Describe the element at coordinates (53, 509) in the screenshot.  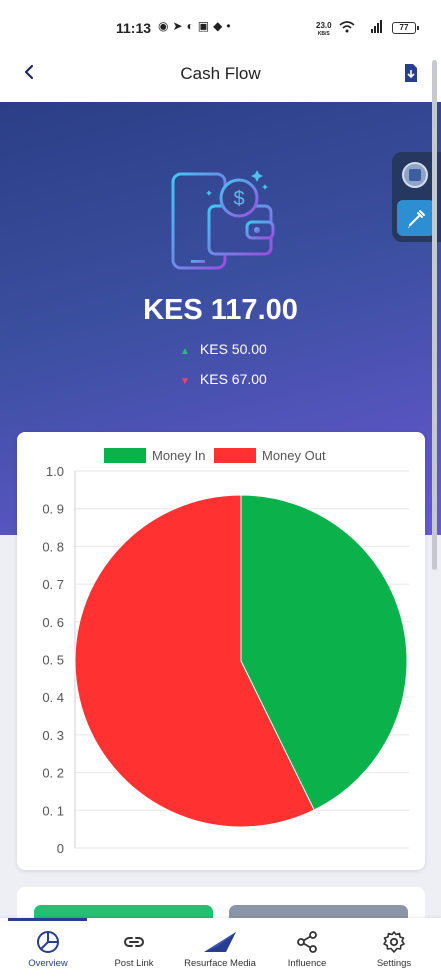
I see `y-tick-label: 0. 9` at that location.